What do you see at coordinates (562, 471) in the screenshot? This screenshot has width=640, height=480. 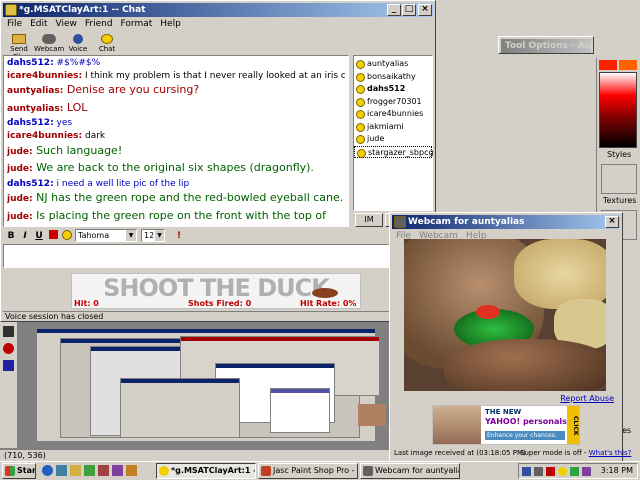 I see `messenger-icon` at bounding box center [562, 471].